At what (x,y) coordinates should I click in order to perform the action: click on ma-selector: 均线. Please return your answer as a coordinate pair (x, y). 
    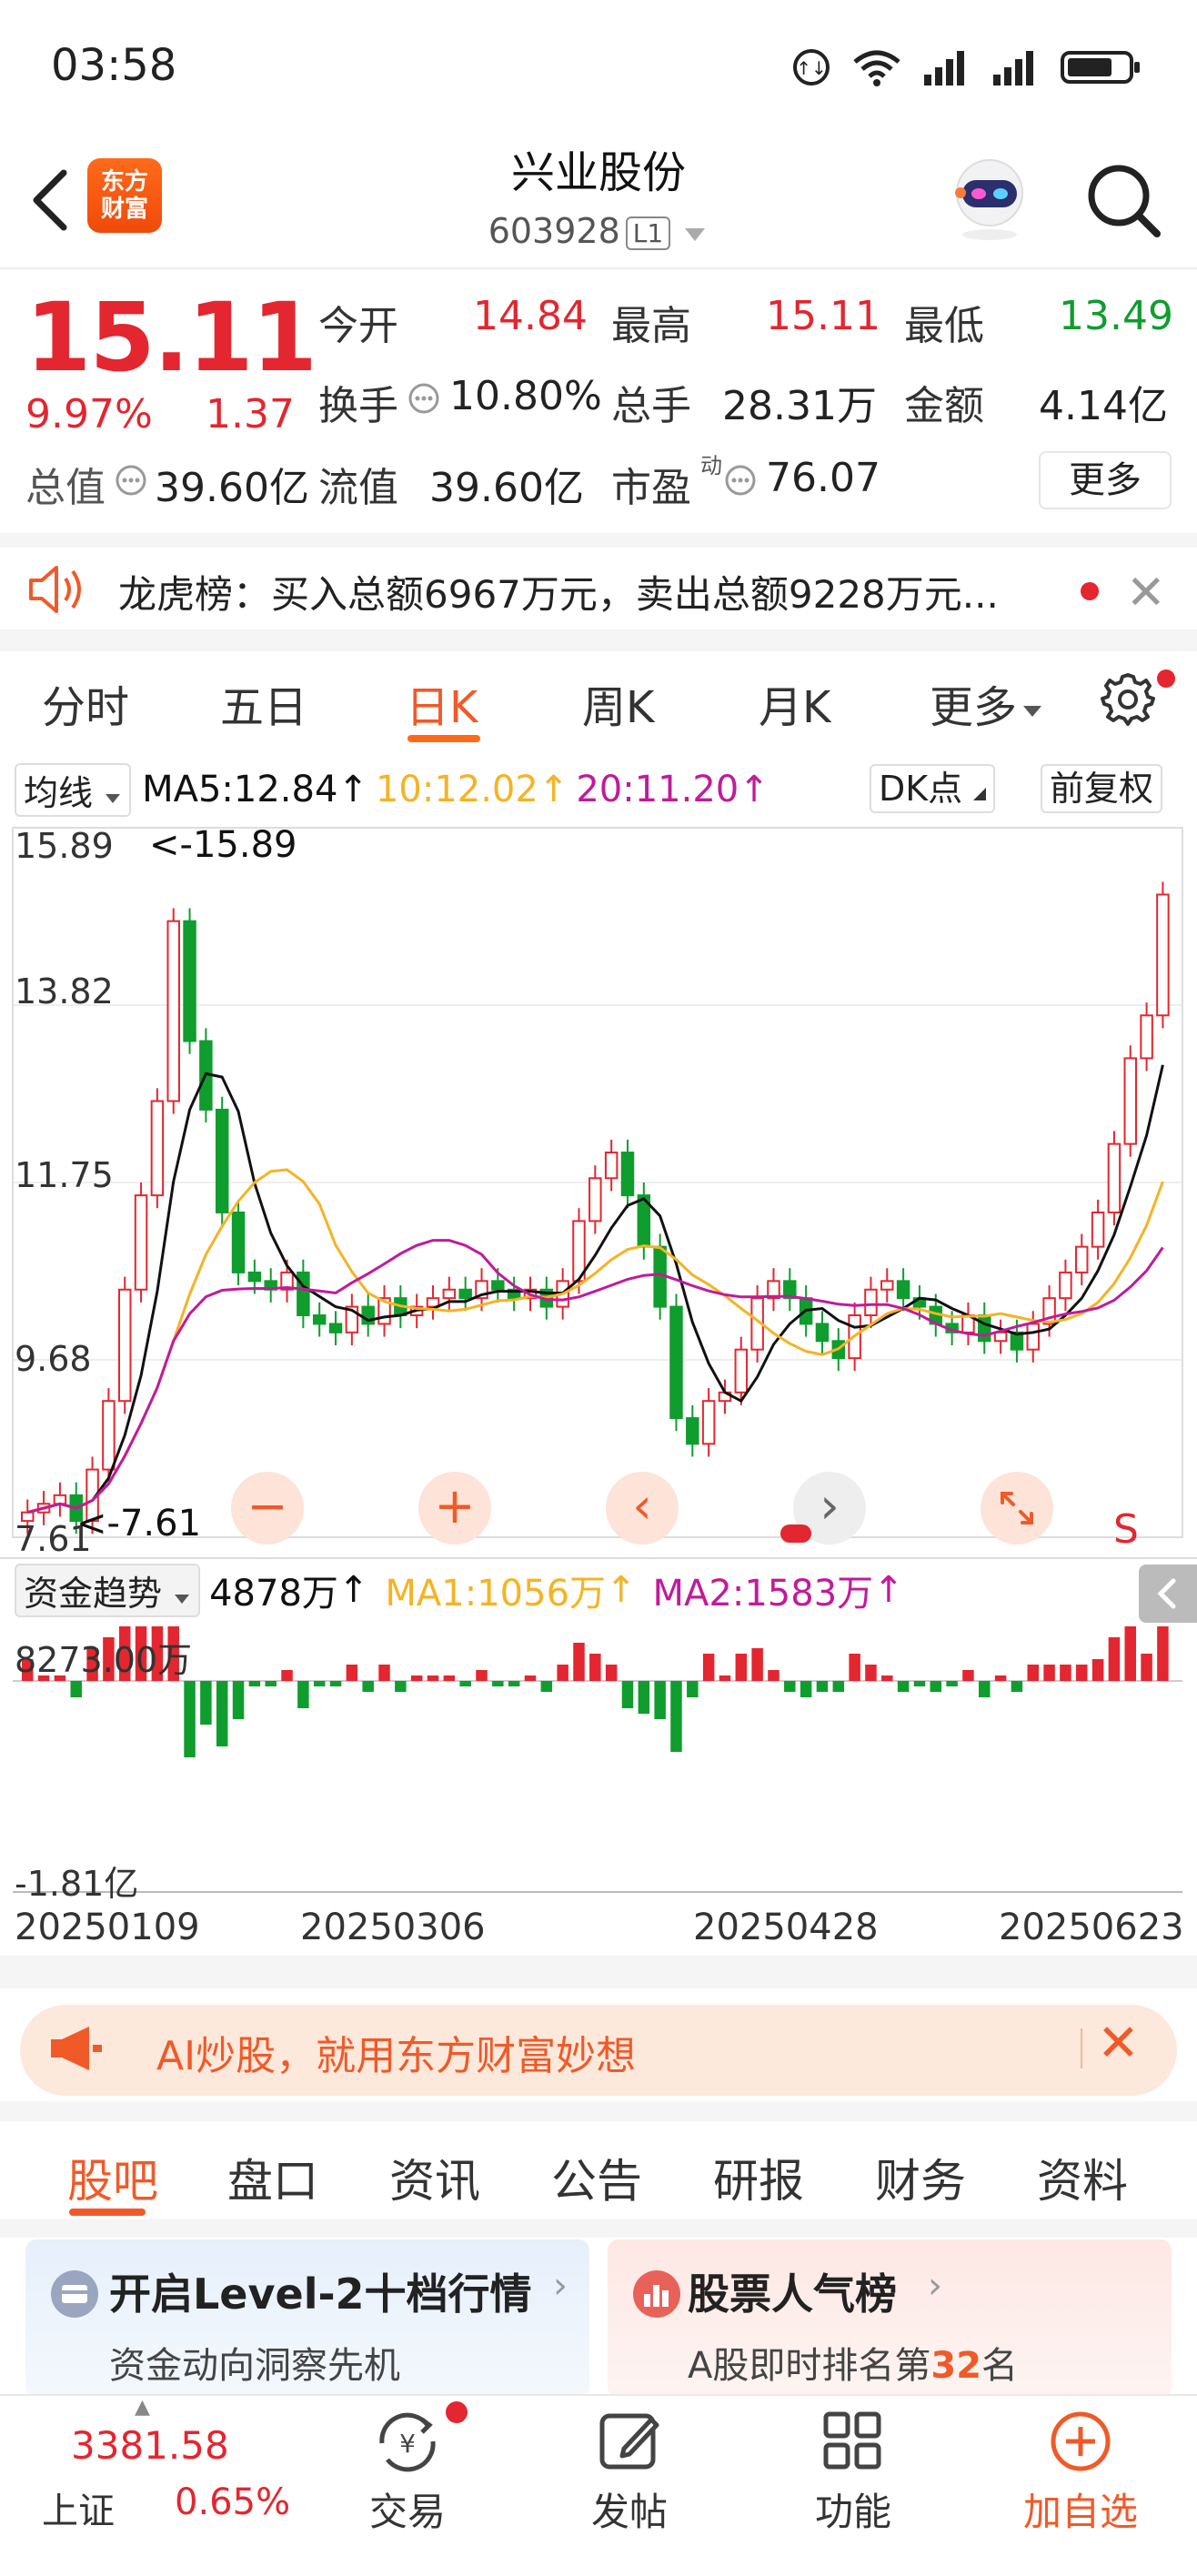
    Looking at the image, I should click on (73, 789).